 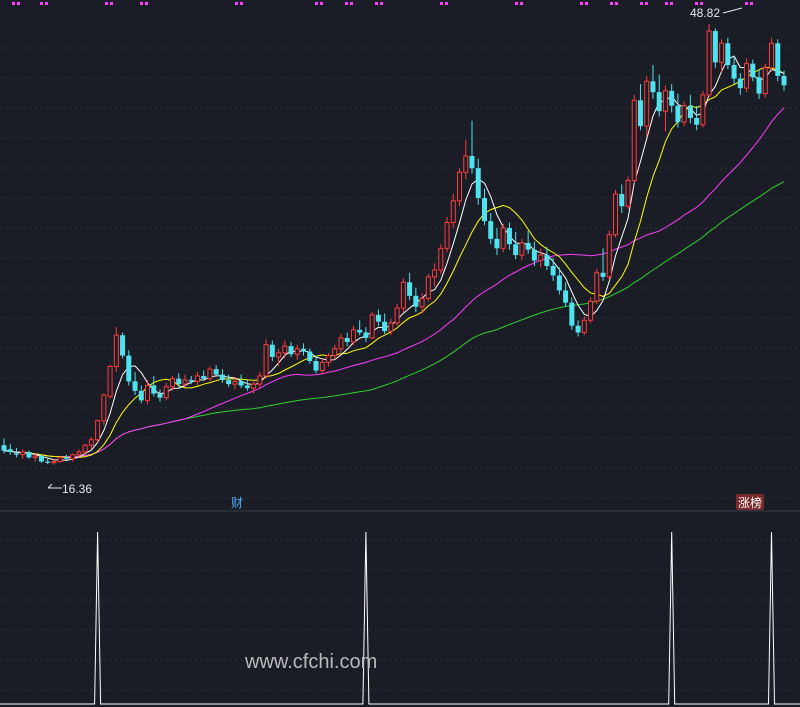 What do you see at coordinates (705, 13) in the screenshot?
I see `high-label: 48.82` at bounding box center [705, 13].